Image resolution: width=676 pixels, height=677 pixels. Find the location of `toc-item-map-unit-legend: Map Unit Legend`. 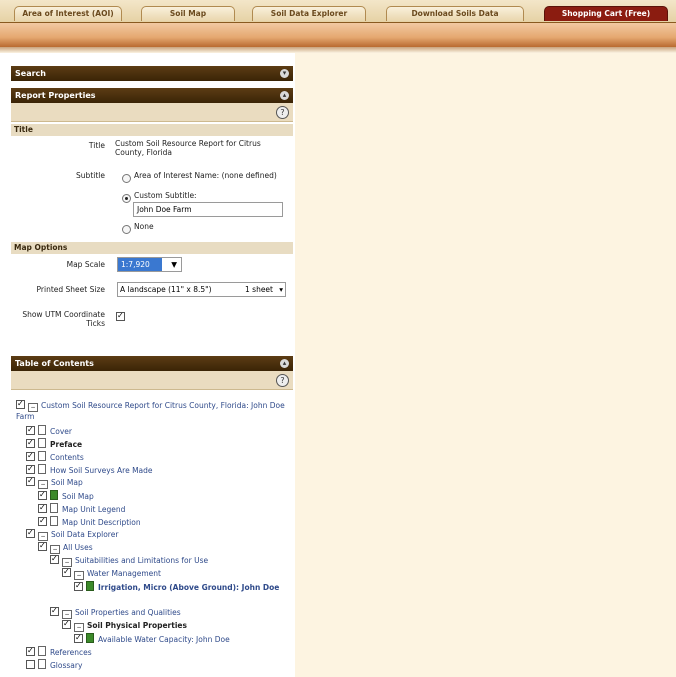

toc-item-map-unit-legend: Map Unit Legend is located at coordinates (81, 509).